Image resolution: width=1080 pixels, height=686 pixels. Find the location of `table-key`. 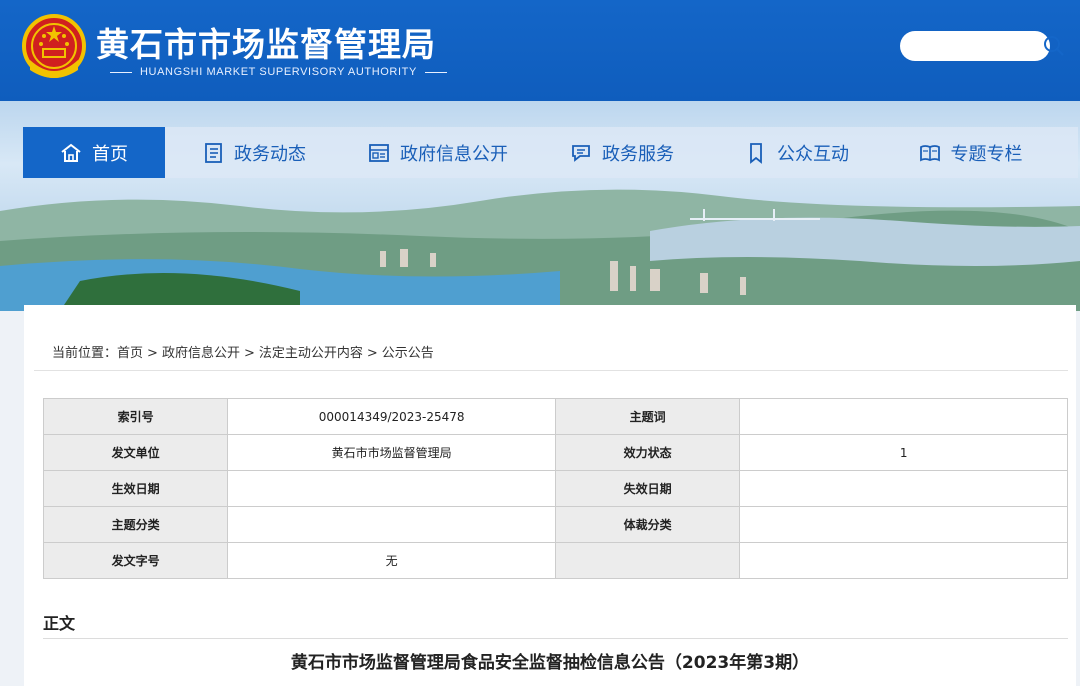

table-key is located at coordinates (647, 560).